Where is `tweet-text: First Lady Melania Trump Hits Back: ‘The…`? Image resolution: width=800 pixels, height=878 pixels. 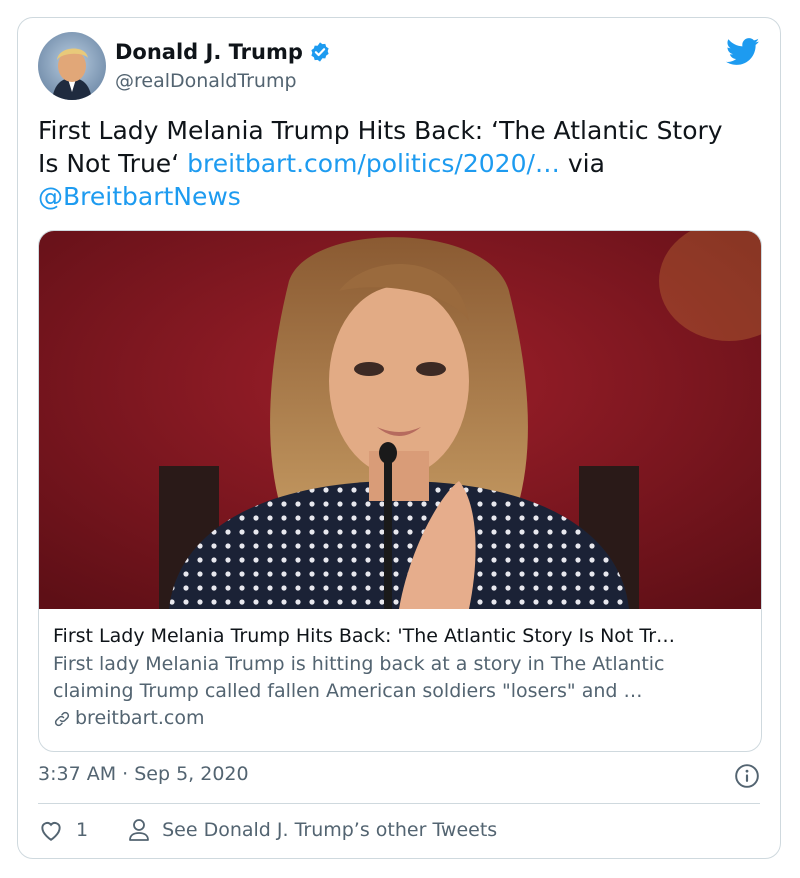
tweet-text: First Lady Melania Trump Hits Back: ‘The… is located at coordinates (388, 163).